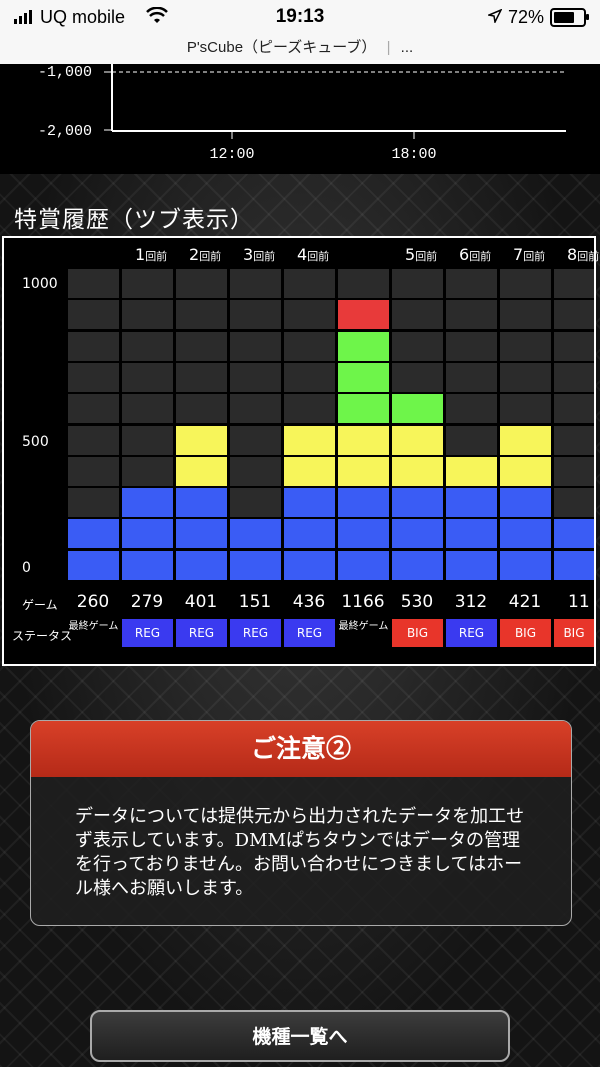 The width and height of the screenshot is (600, 1067). What do you see at coordinates (471, 602) in the screenshot?
I see `game-count: 312` at bounding box center [471, 602].